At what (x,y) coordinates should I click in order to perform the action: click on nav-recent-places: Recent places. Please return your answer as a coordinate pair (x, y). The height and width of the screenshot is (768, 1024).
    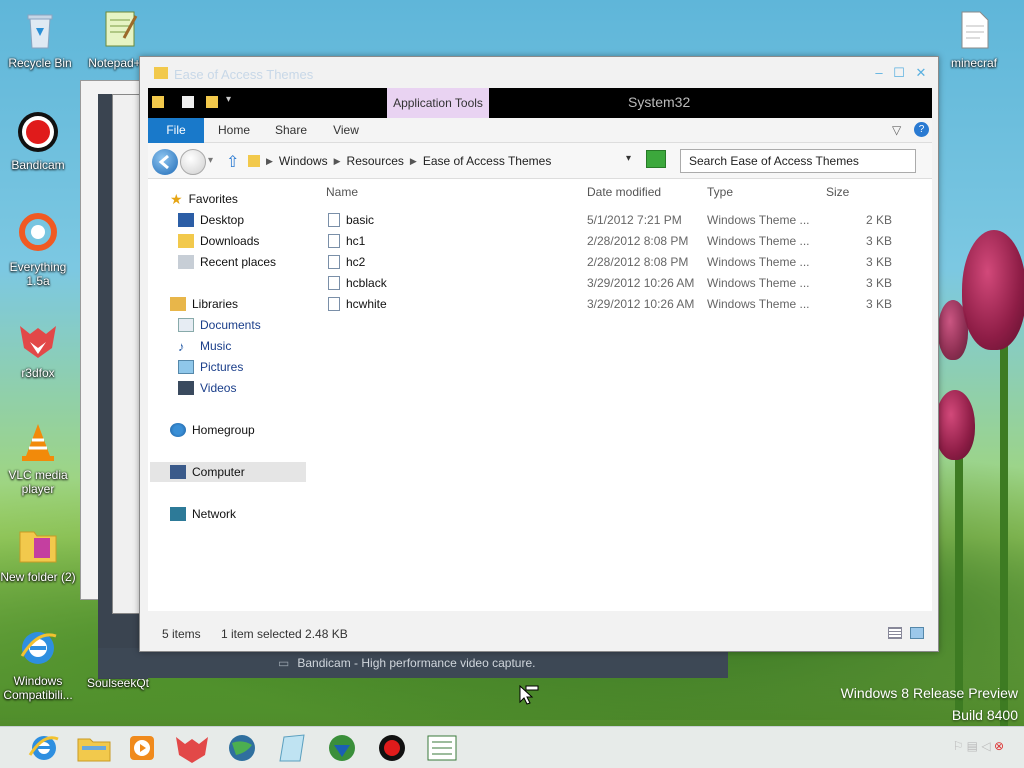
    Looking at the image, I should click on (227, 262).